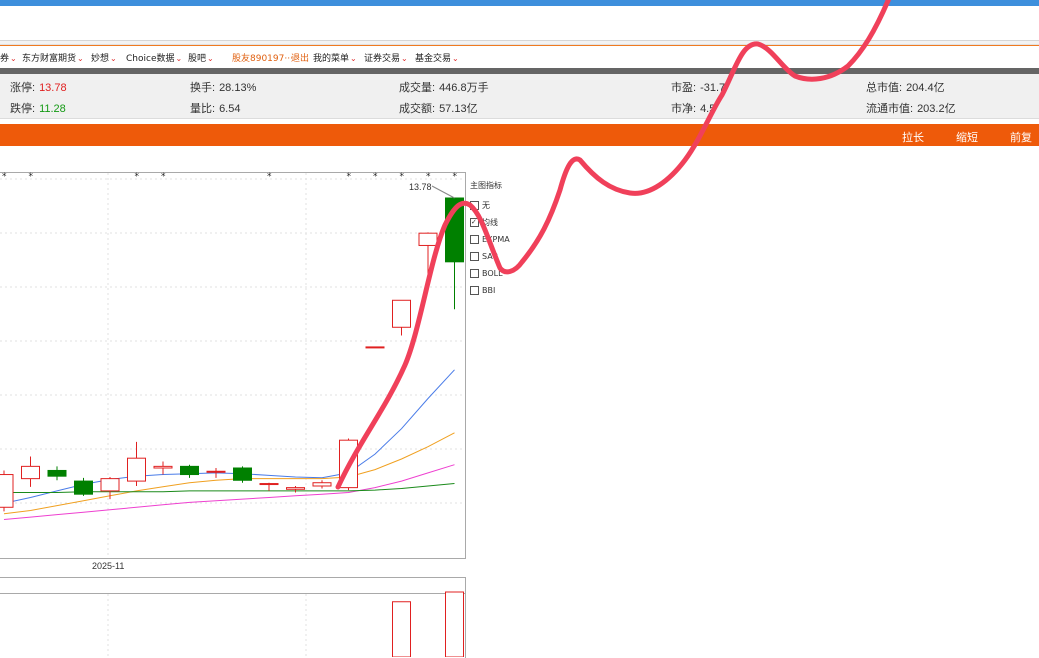 This screenshot has width=1039, height=658. What do you see at coordinates (443, 192) in the screenshot?
I see `max-pointer` at bounding box center [443, 192].